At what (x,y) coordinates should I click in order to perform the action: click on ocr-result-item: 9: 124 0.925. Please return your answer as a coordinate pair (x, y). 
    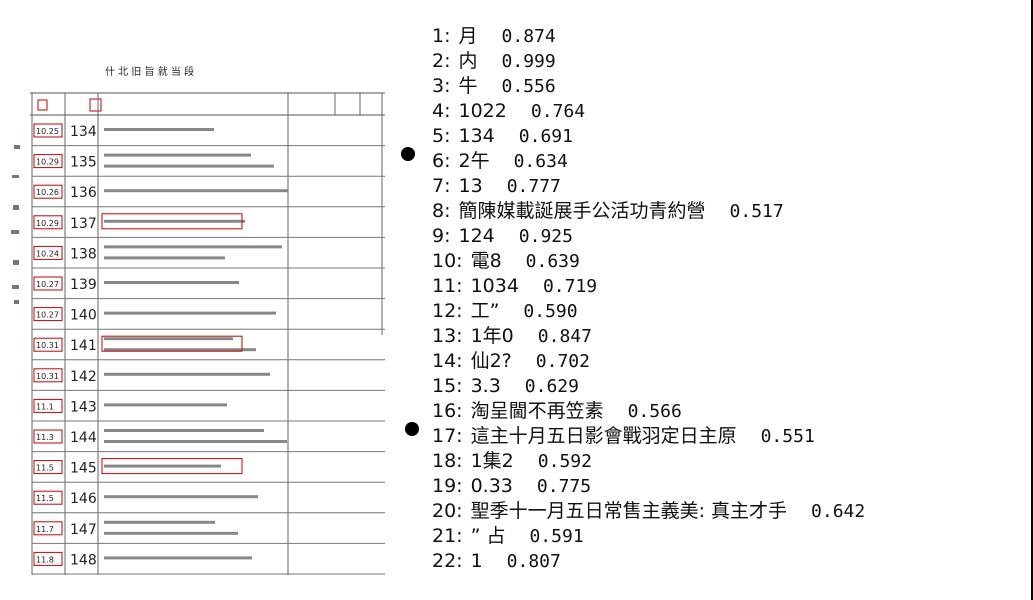
    Looking at the image, I should click on (648, 236).